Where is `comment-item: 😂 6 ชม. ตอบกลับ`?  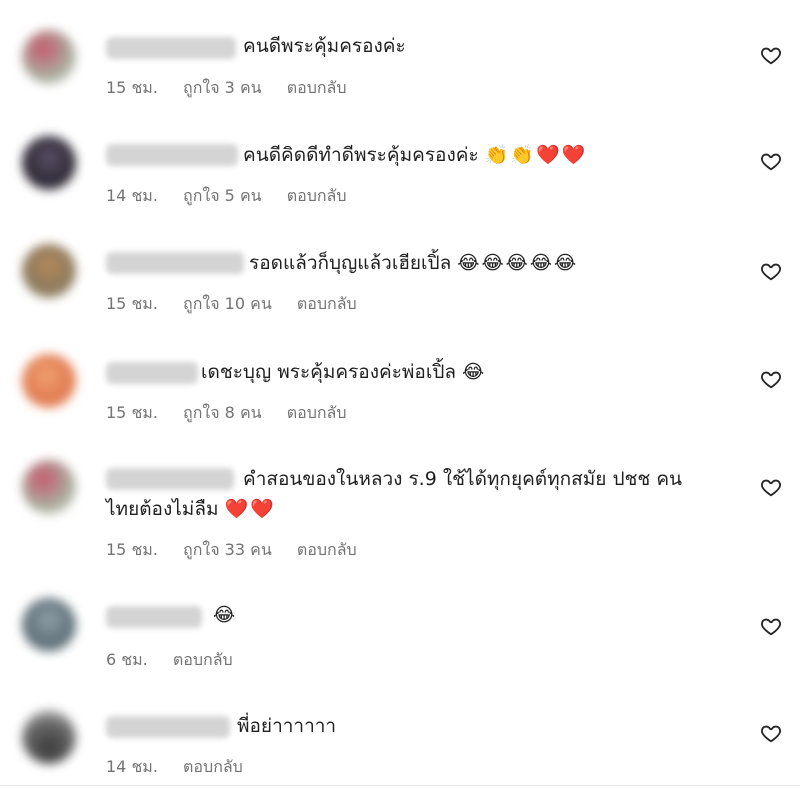
comment-item: 😂 6 ชม. ตอบกลับ is located at coordinates (400, 633).